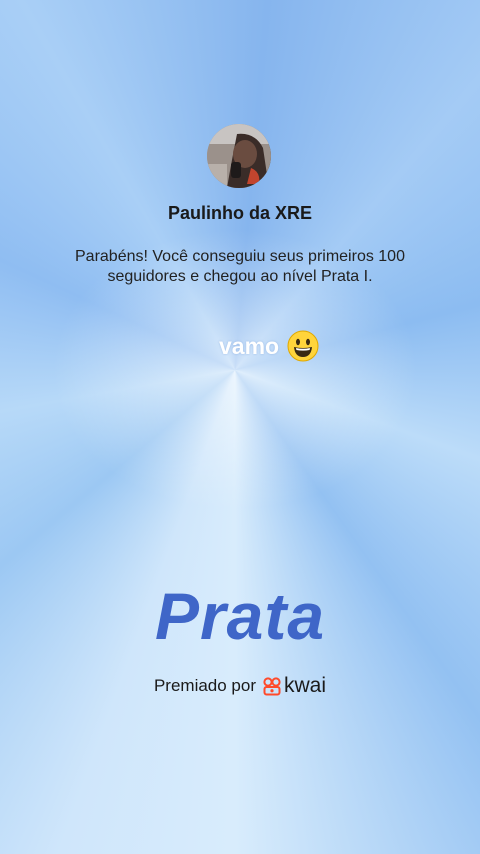 The width and height of the screenshot is (480, 854). Describe the element at coordinates (272, 686) in the screenshot. I see `kwai-logo-icon` at that location.